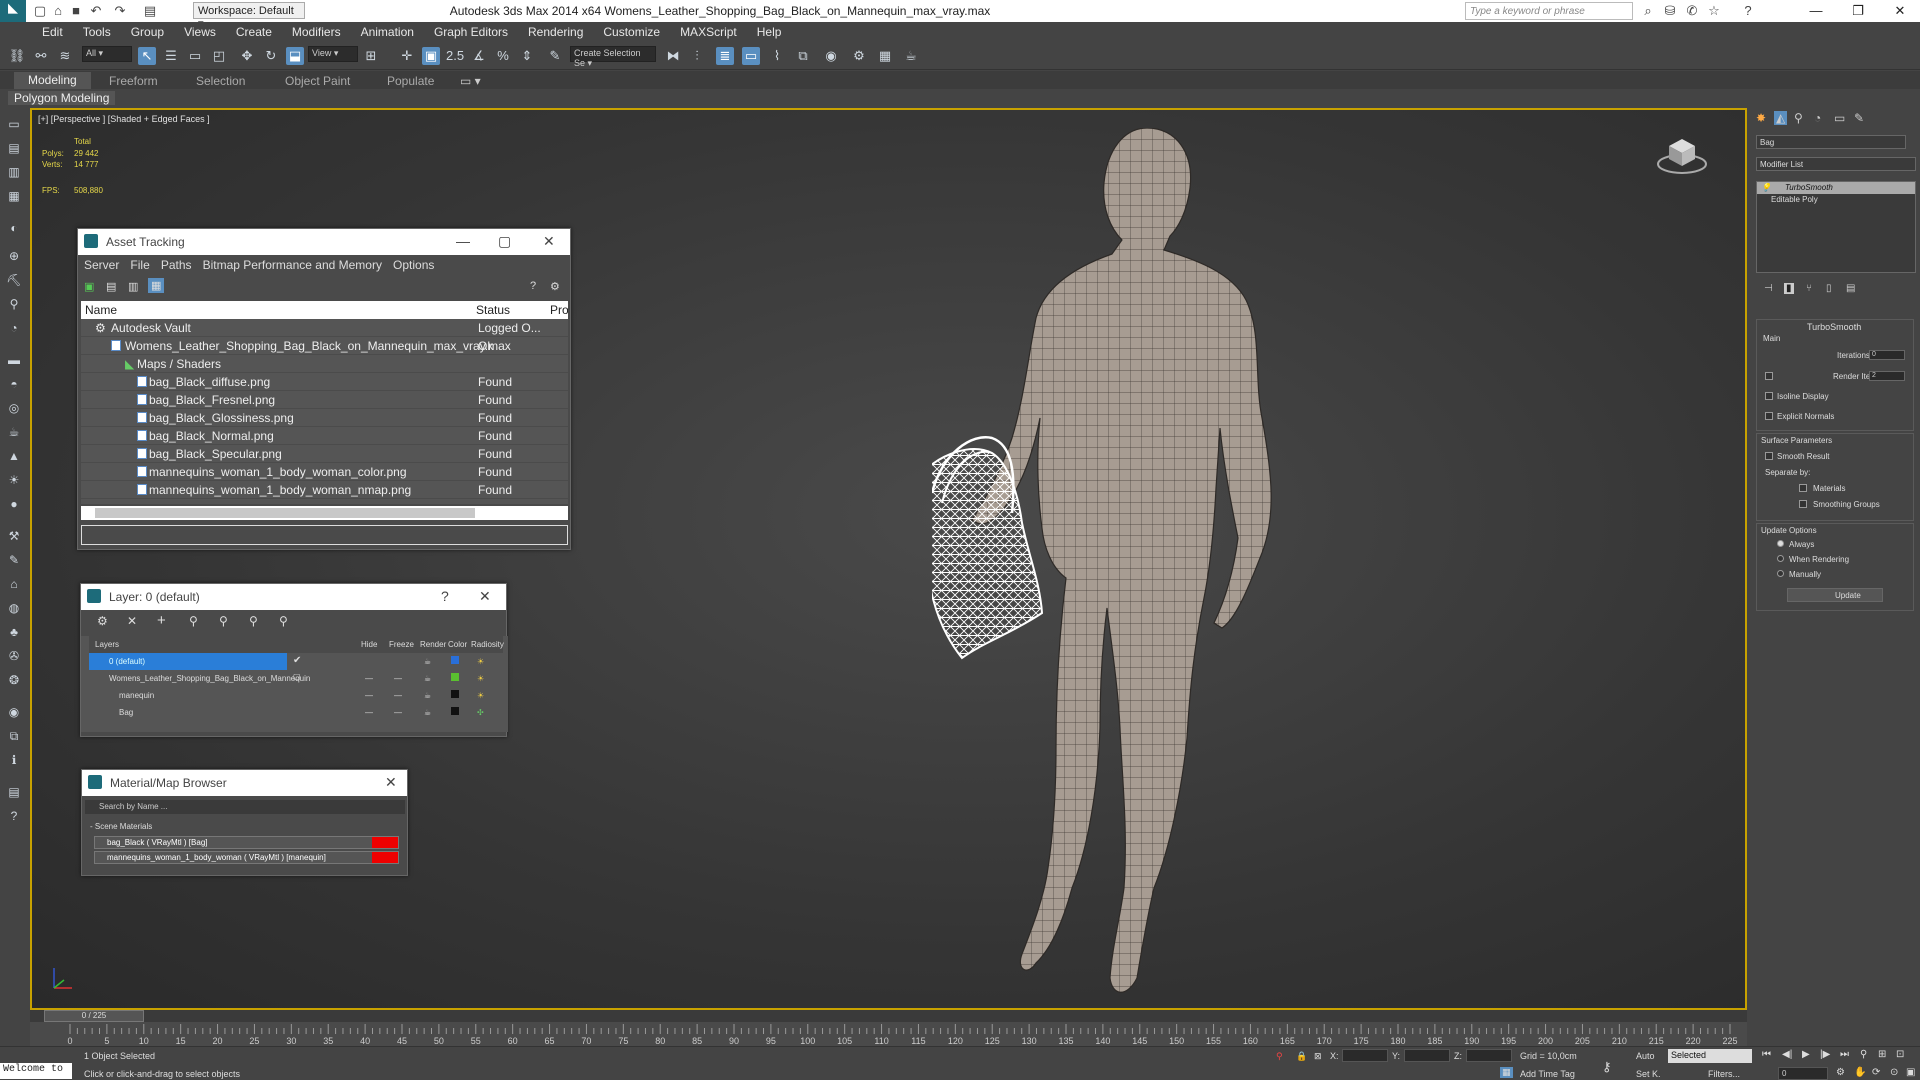 The image size is (1920, 1080). Describe the element at coordinates (433, 644) in the screenshot. I see `col-render: Render` at that location.